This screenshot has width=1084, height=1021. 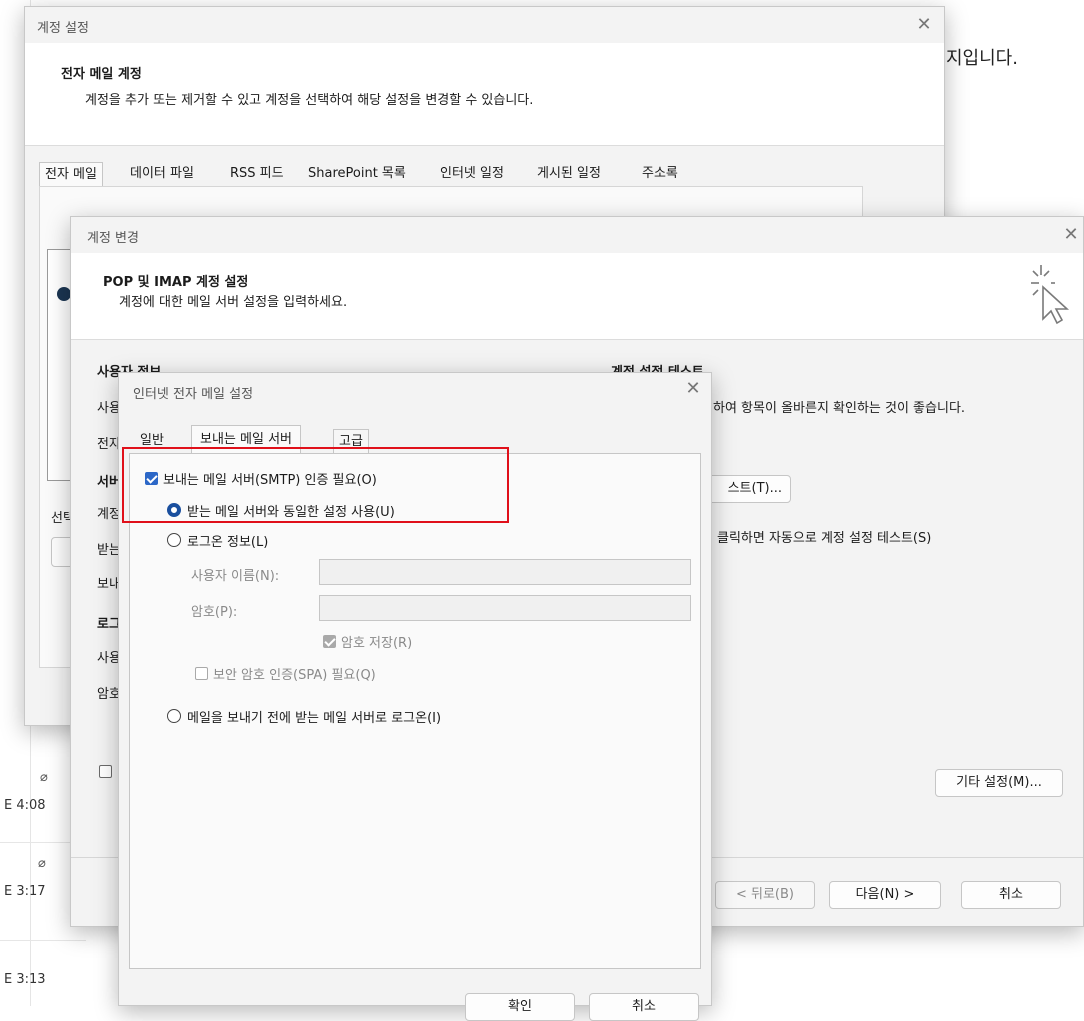 I want to click on internet-email-titlebar: 인터넷 전자 메일 설정 ✕, so click(x=415, y=391).